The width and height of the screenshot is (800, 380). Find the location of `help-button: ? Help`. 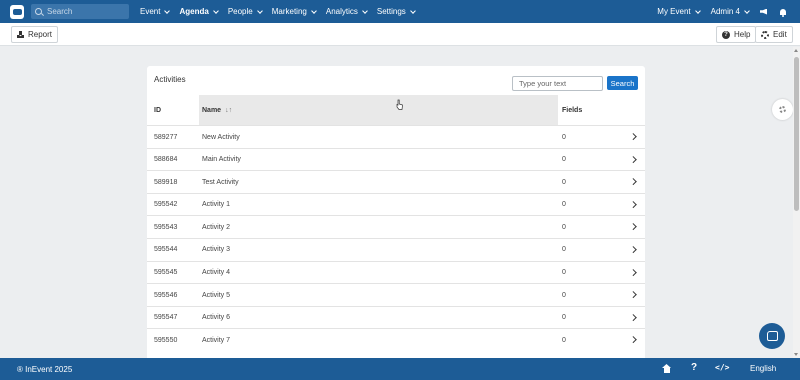

help-button: ? Help is located at coordinates (736, 34).